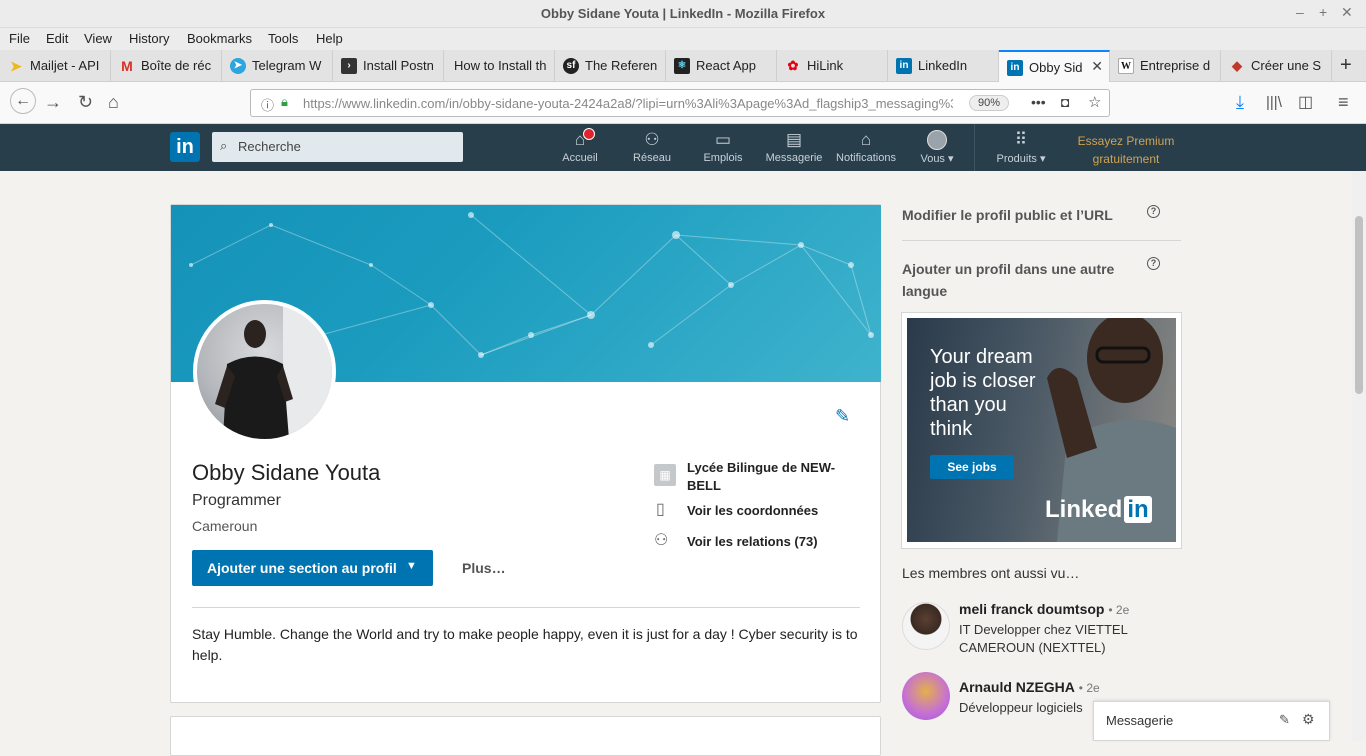  Describe the element at coordinates (185, 147) in the screenshot. I see `linkedin-logo: in` at that location.